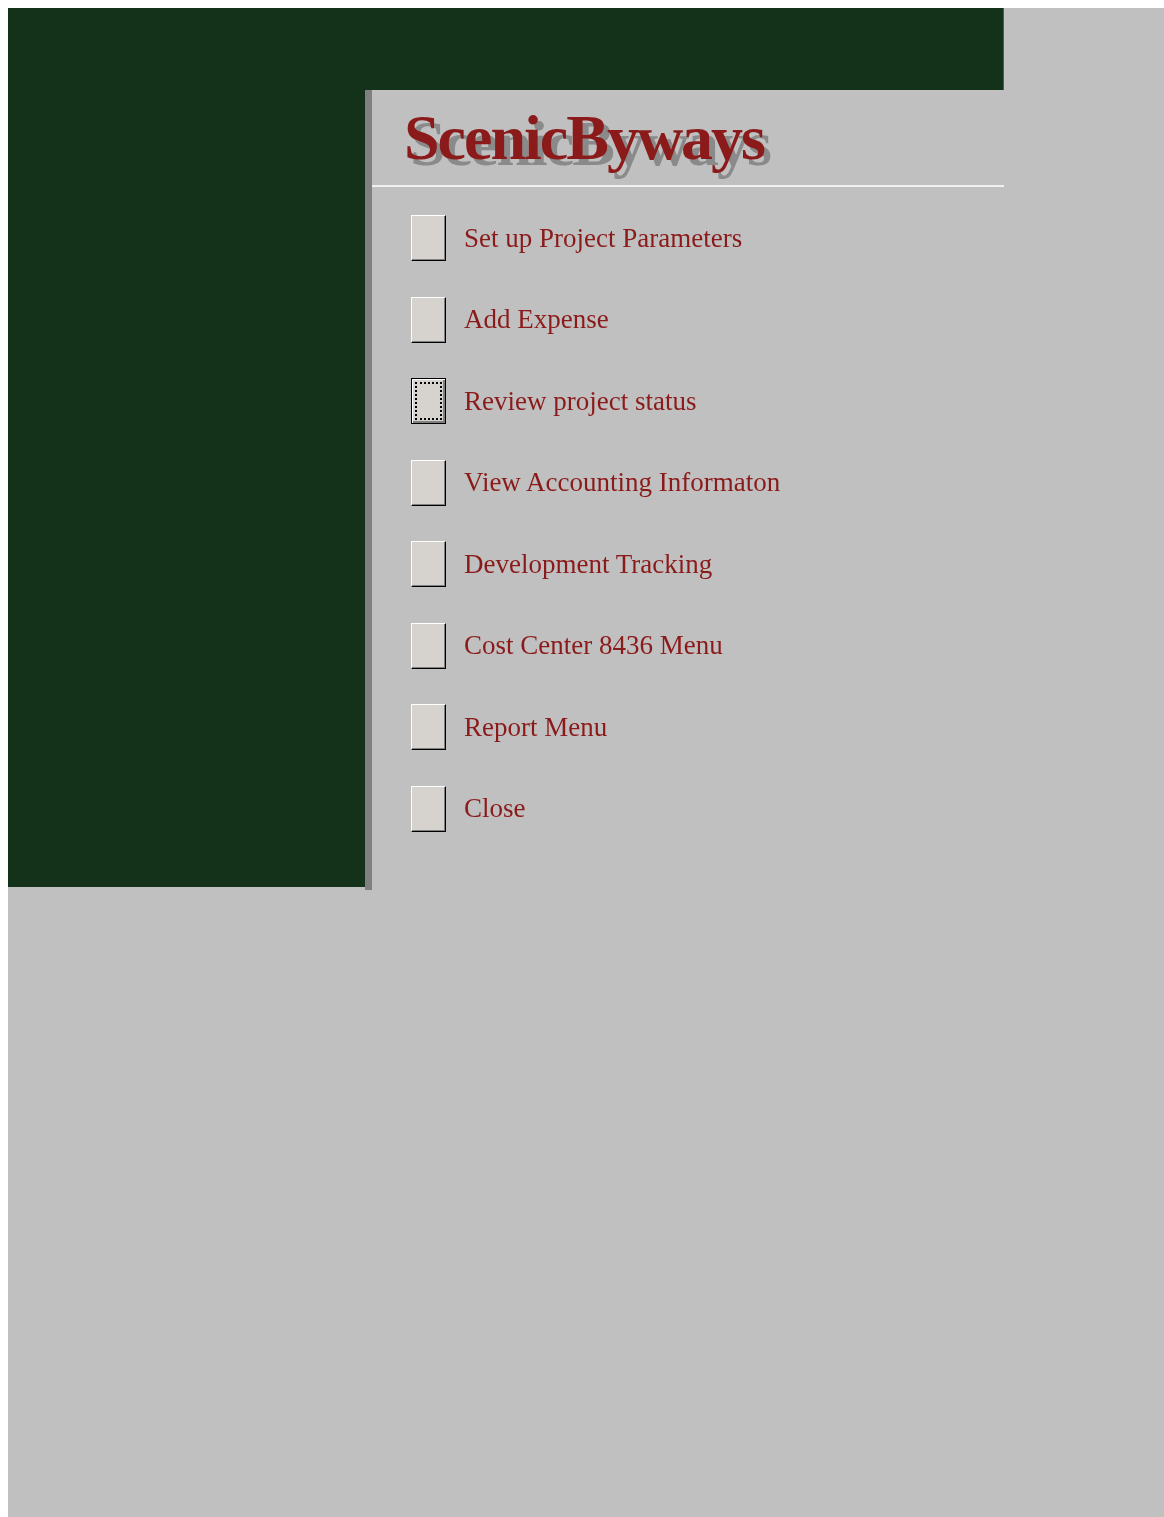 The height and width of the screenshot is (1517, 1164). I want to click on menu-label: Cost Center 8436 Menu, so click(593, 645).